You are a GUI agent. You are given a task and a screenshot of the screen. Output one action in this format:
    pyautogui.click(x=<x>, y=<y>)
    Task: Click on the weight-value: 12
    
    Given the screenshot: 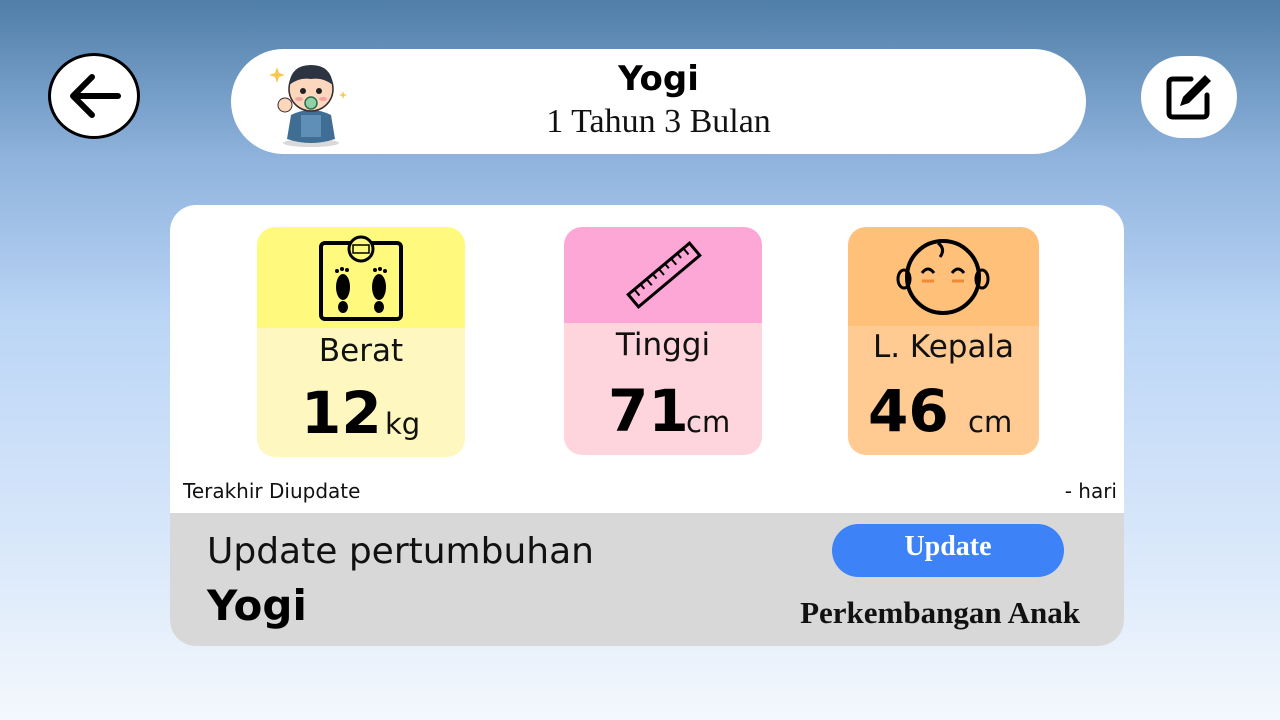 What is the action you would take?
    pyautogui.click(x=341, y=413)
    